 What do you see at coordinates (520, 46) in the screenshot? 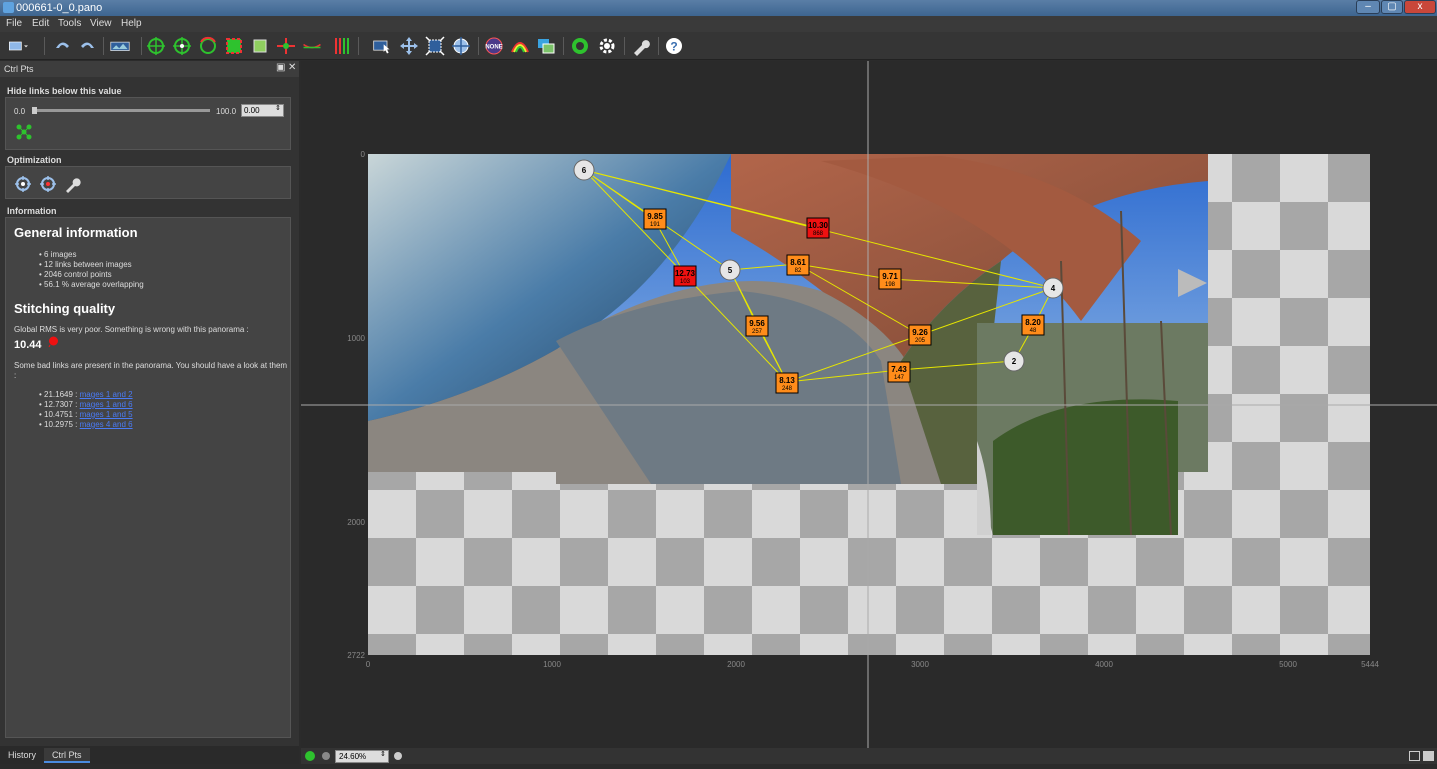
I see `colour-icon` at bounding box center [520, 46].